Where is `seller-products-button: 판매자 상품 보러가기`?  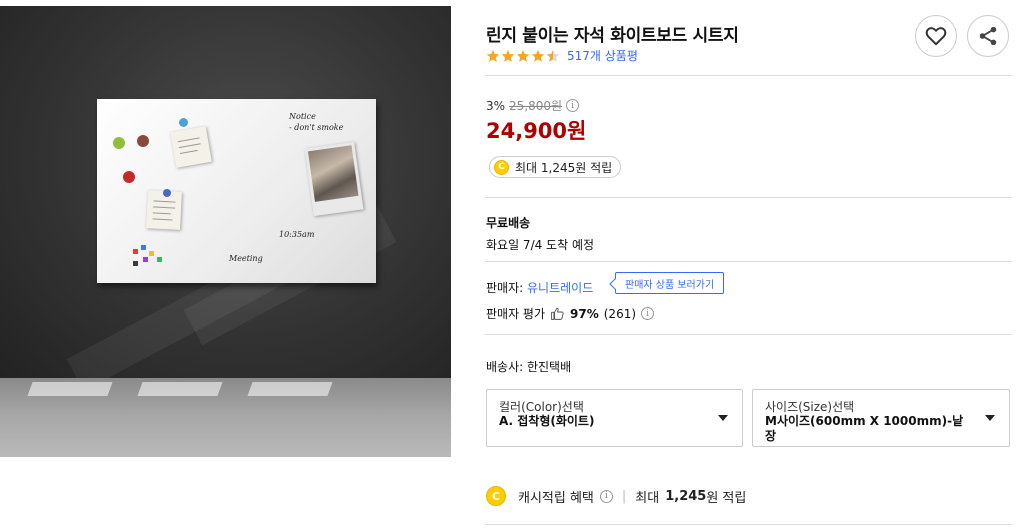 seller-products-button: 판매자 상품 보러가기 is located at coordinates (670, 283).